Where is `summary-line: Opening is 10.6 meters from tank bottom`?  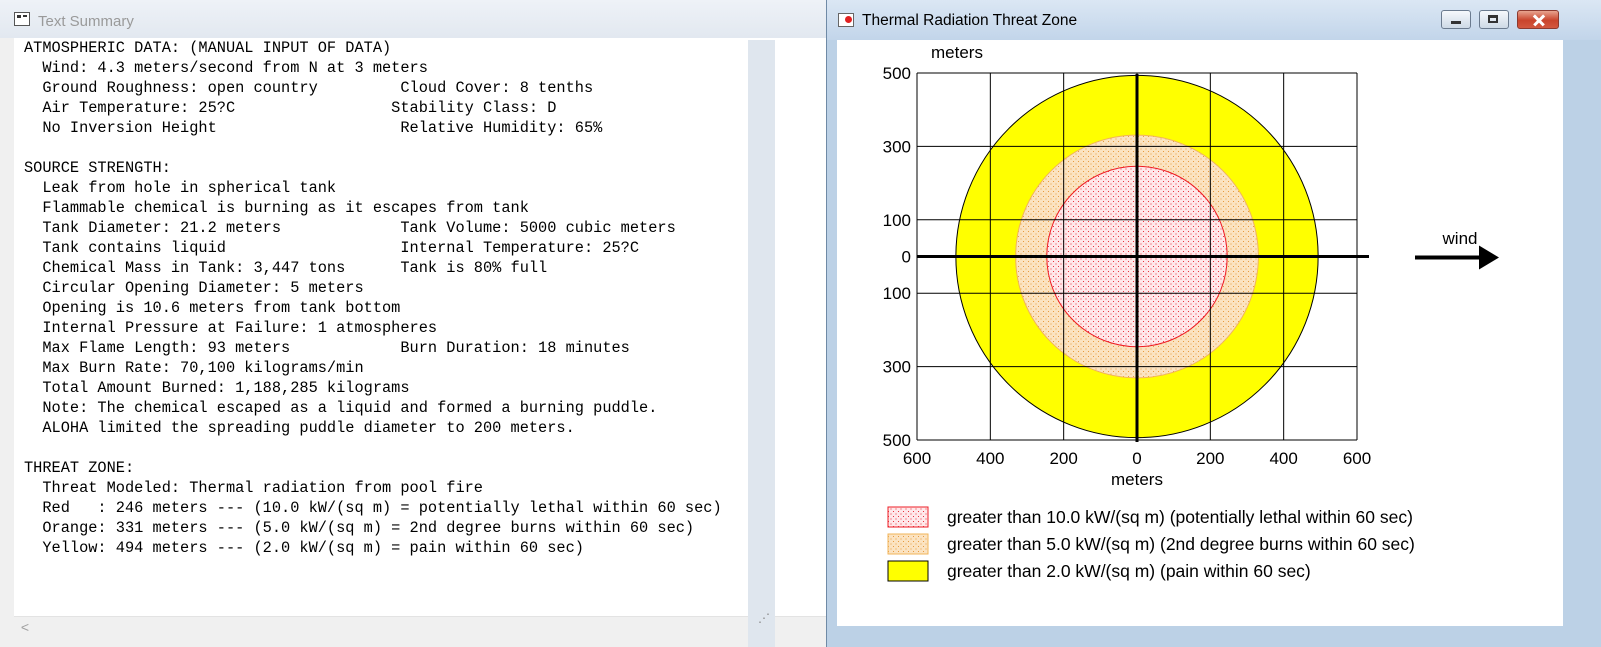
summary-line: Opening is 10.6 meters from tank bottom is located at coordinates (212, 308).